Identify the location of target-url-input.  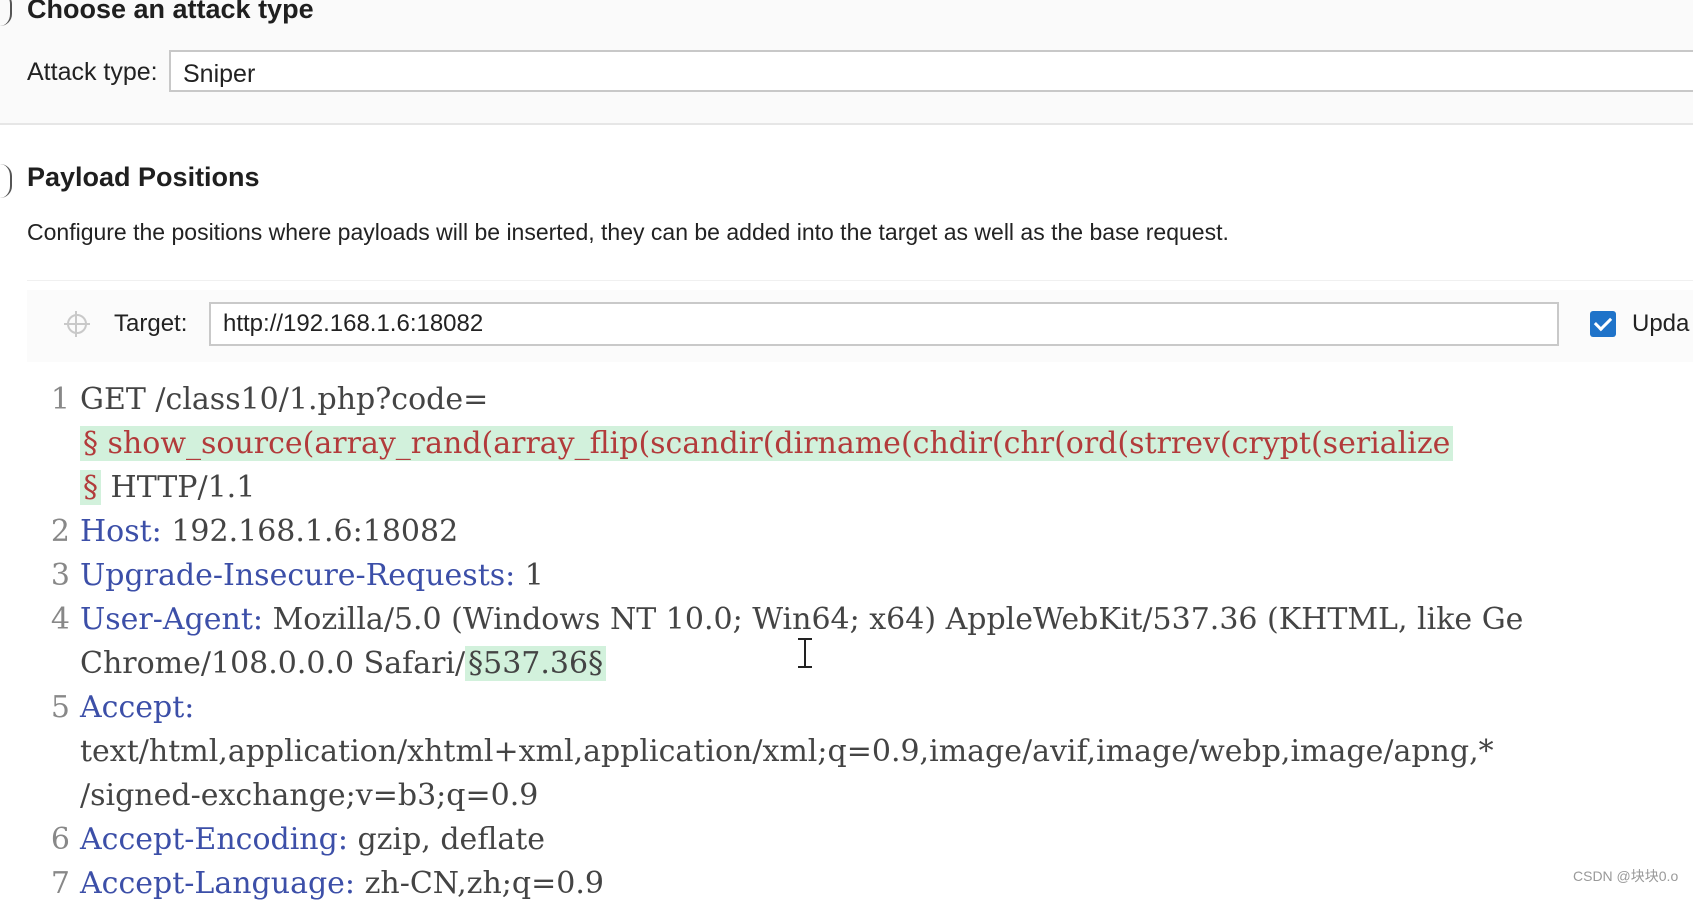
(884, 324).